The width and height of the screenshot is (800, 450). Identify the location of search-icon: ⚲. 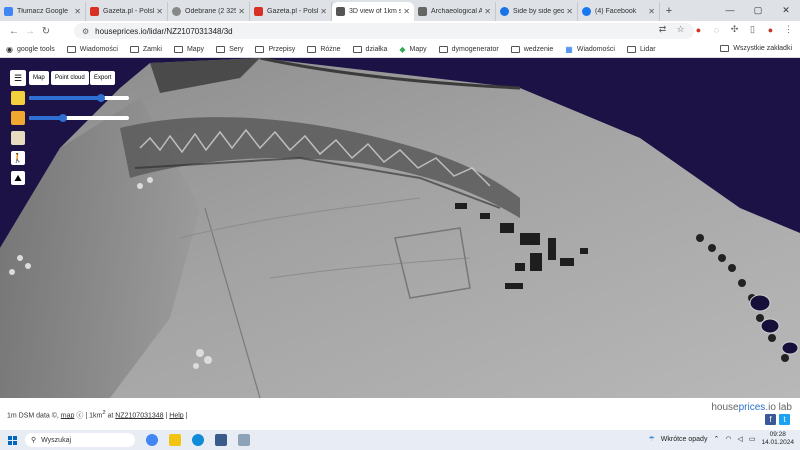
(34, 440).